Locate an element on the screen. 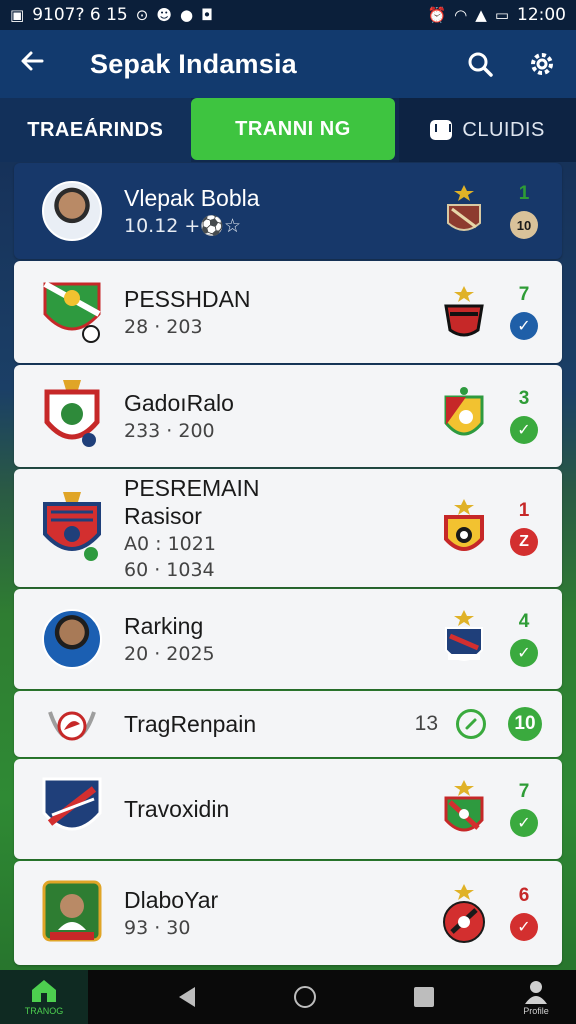 This screenshot has width=576, height=1024. ball-icon: ● is located at coordinates (186, 15).